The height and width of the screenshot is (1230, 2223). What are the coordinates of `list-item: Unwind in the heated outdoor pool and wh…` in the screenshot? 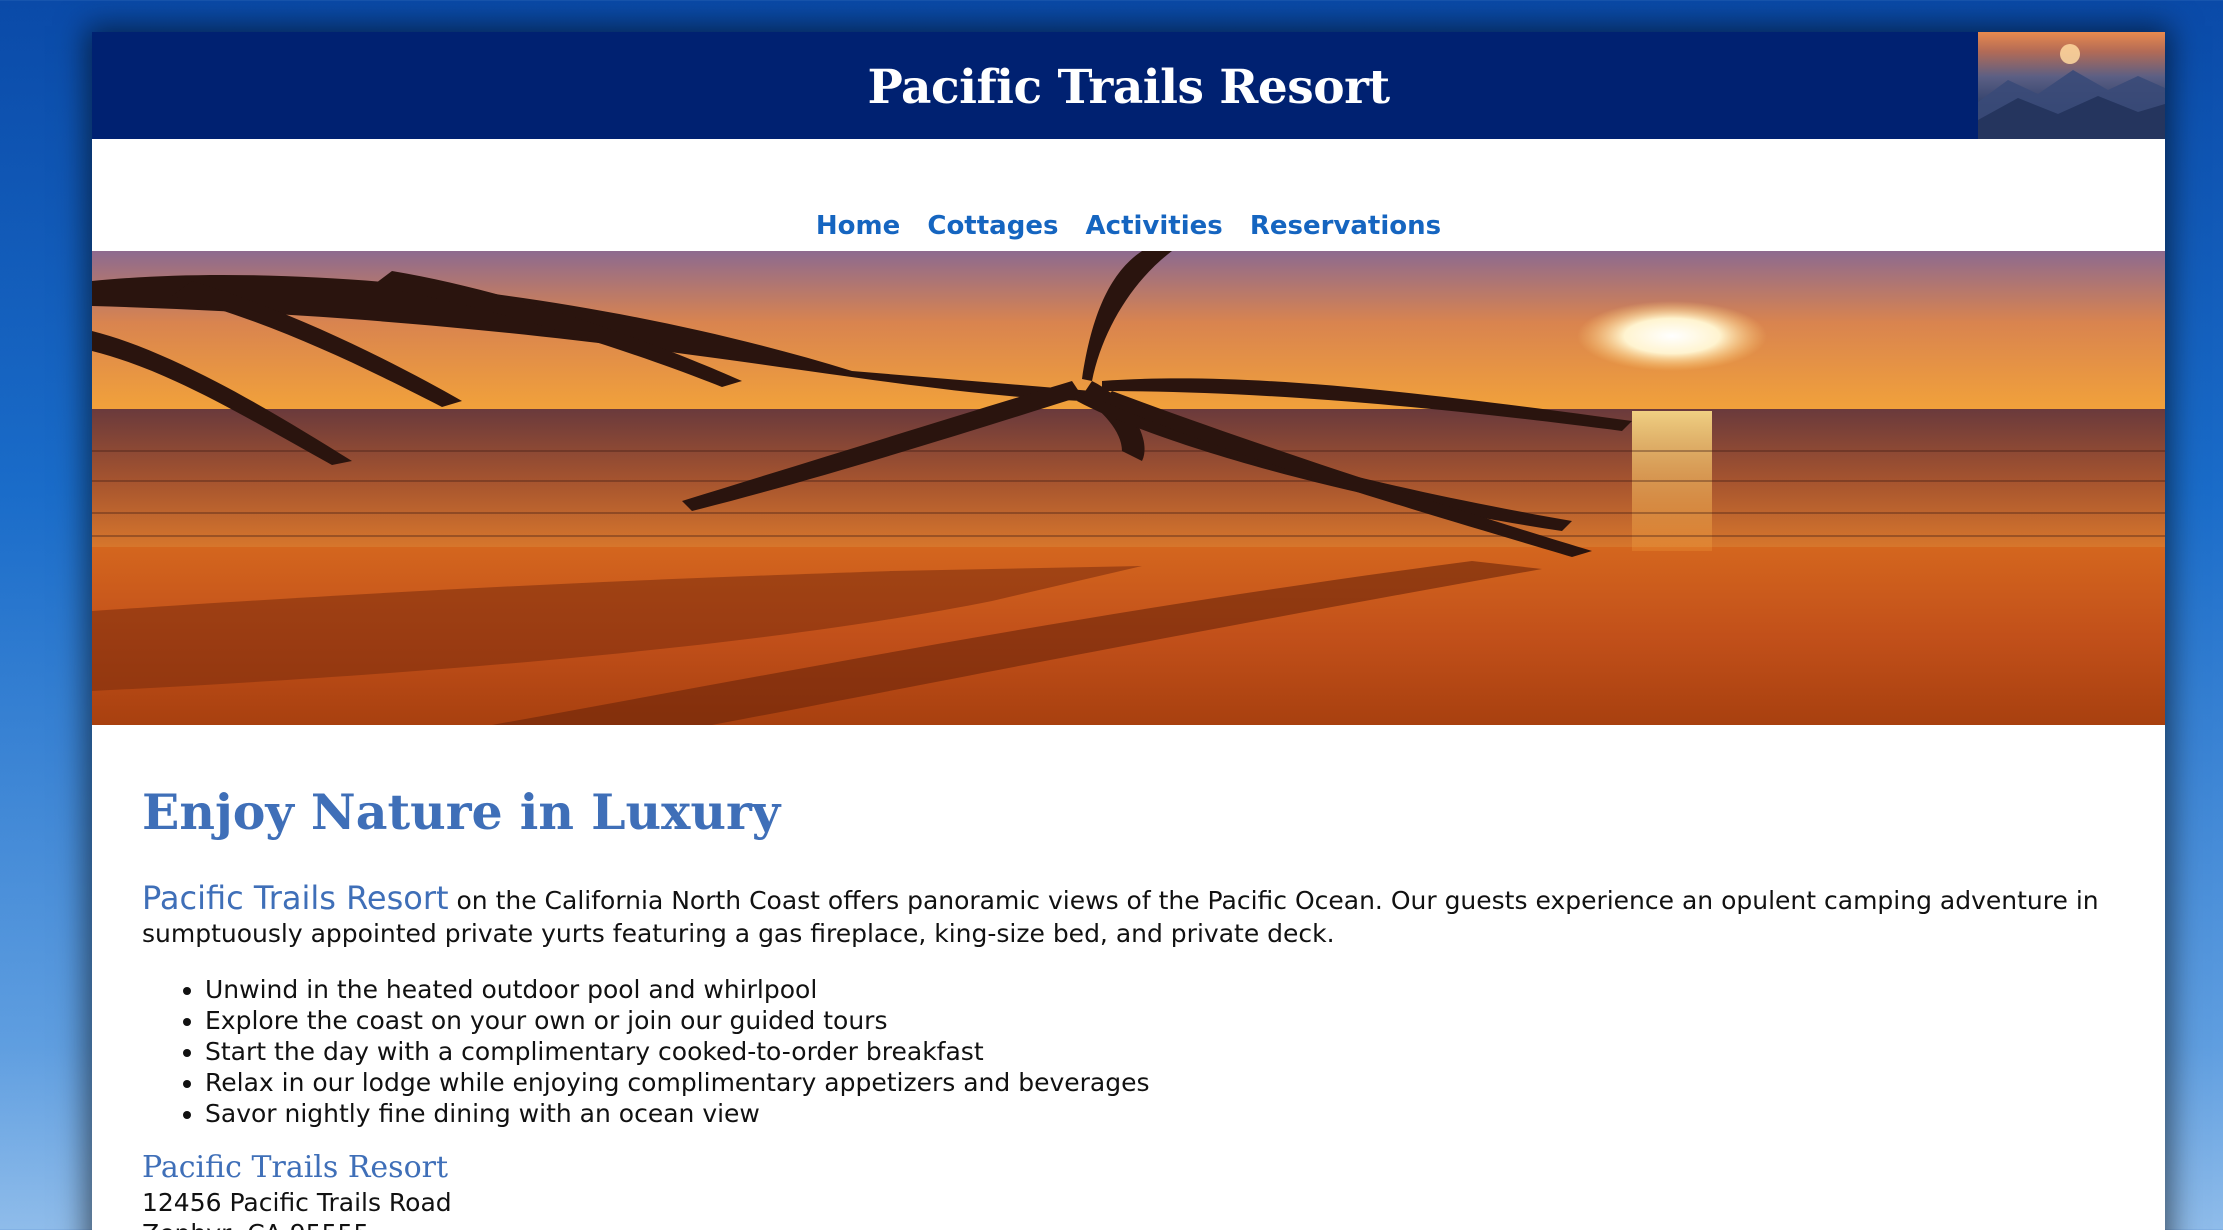 It's located at (1168, 989).